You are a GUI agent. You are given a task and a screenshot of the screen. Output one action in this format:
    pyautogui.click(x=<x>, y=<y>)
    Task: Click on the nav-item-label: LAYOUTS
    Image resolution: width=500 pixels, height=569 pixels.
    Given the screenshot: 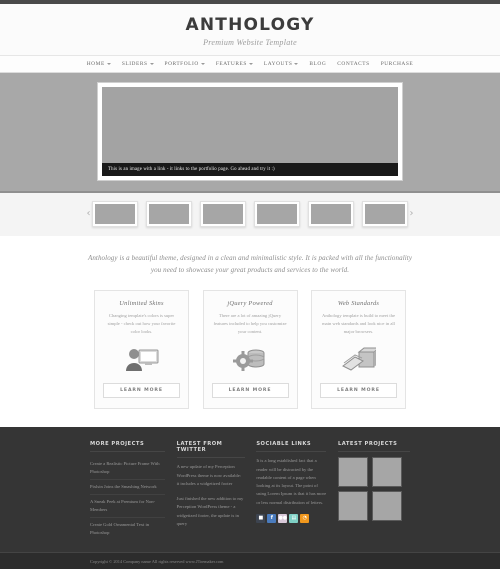 What is the action you would take?
    pyautogui.click(x=278, y=63)
    